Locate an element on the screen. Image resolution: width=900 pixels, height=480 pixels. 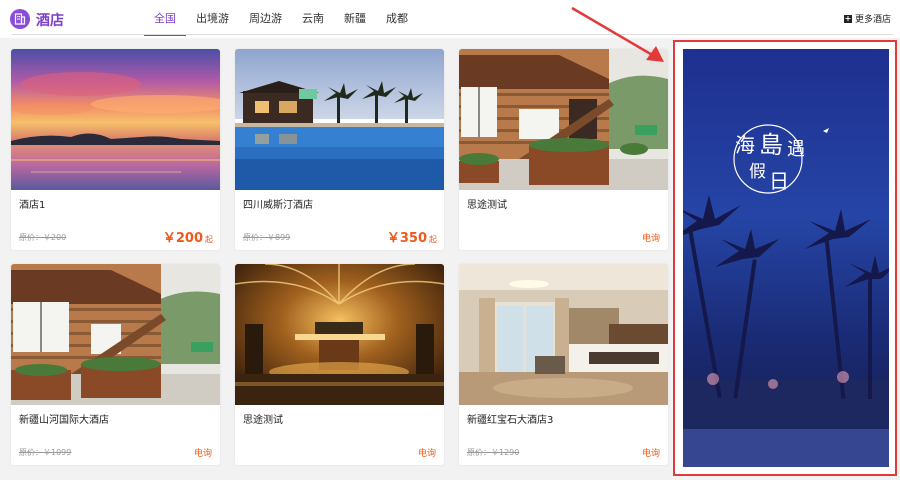
banner-title: 海 島 遇 假 日 is located at coordinates (785, 166).